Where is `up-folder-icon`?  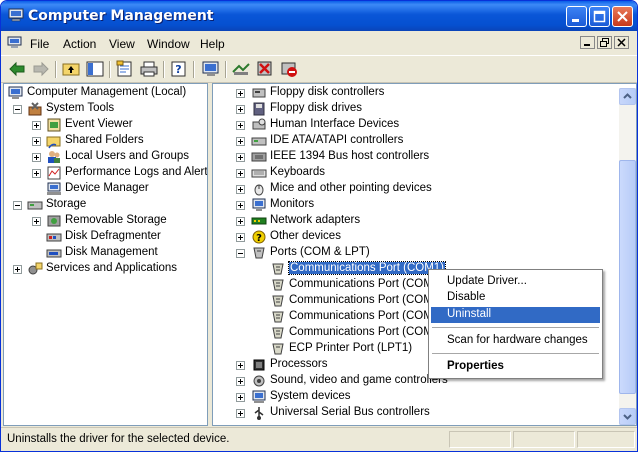
up-folder-icon is located at coordinates (71, 69).